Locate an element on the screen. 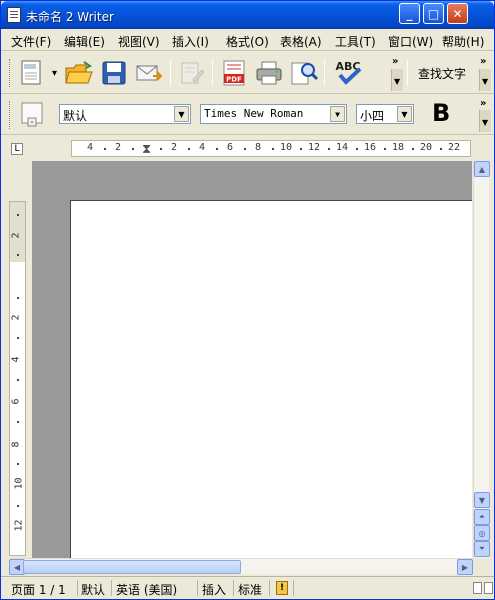 The image size is (495, 600). find-overflow-chevron: » is located at coordinates (483, 61).